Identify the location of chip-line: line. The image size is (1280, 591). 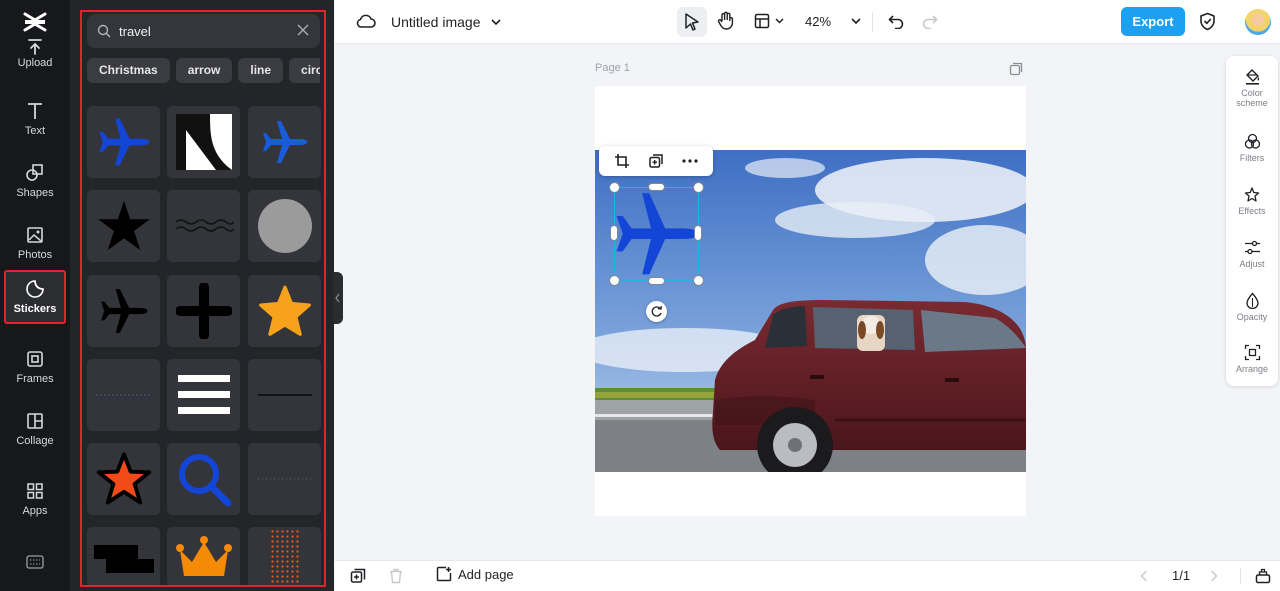
(261, 70).